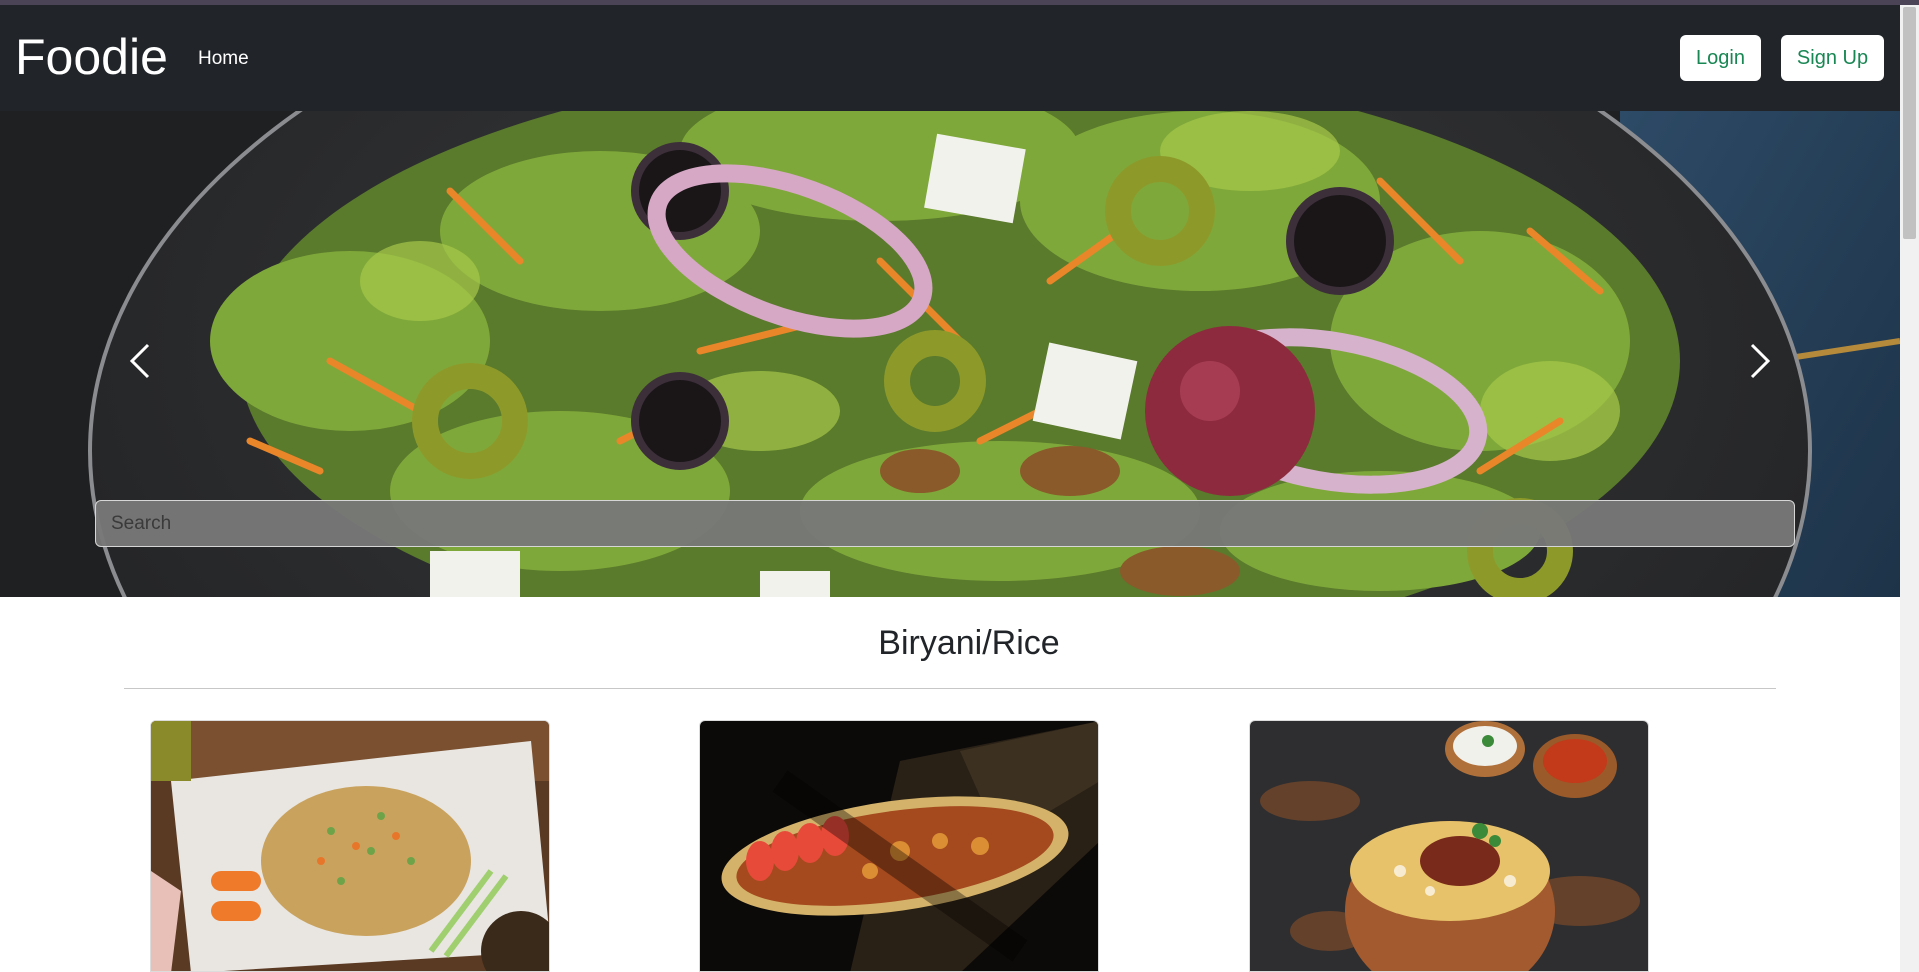 This screenshot has height=972, width=1919. What do you see at coordinates (950, 58) in the screenshot?
I see `navbar: Foodie Home Login Sign Up` at bounding box center [950, 58].